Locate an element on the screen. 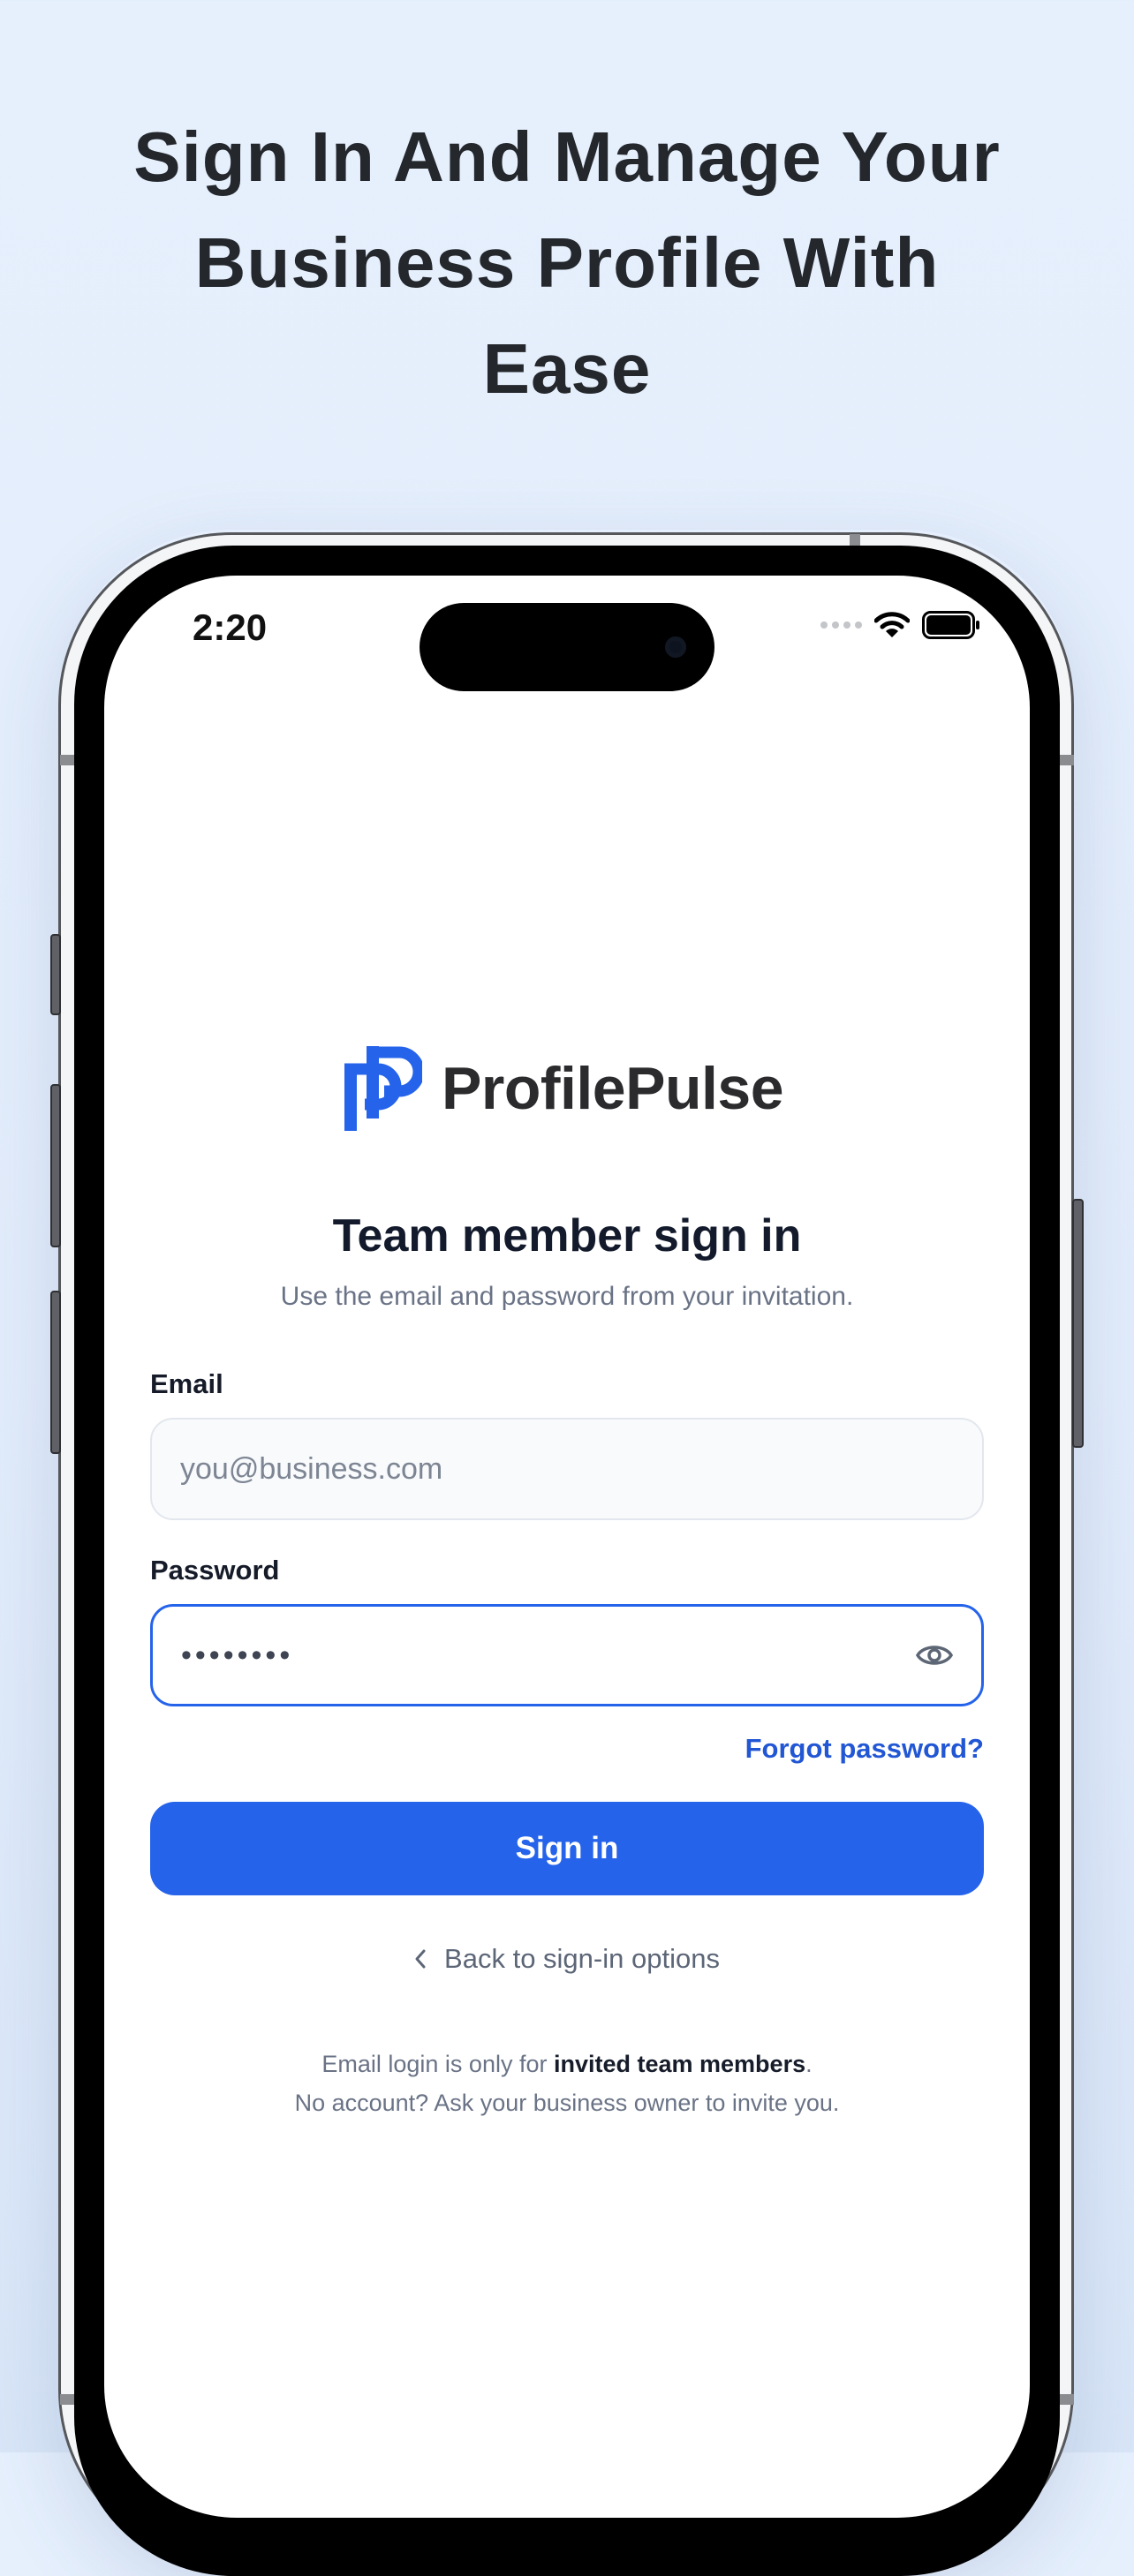 The image size is (1134, 2576). footnote-emphasis: invited team members is located at coordinates (679, 2064).